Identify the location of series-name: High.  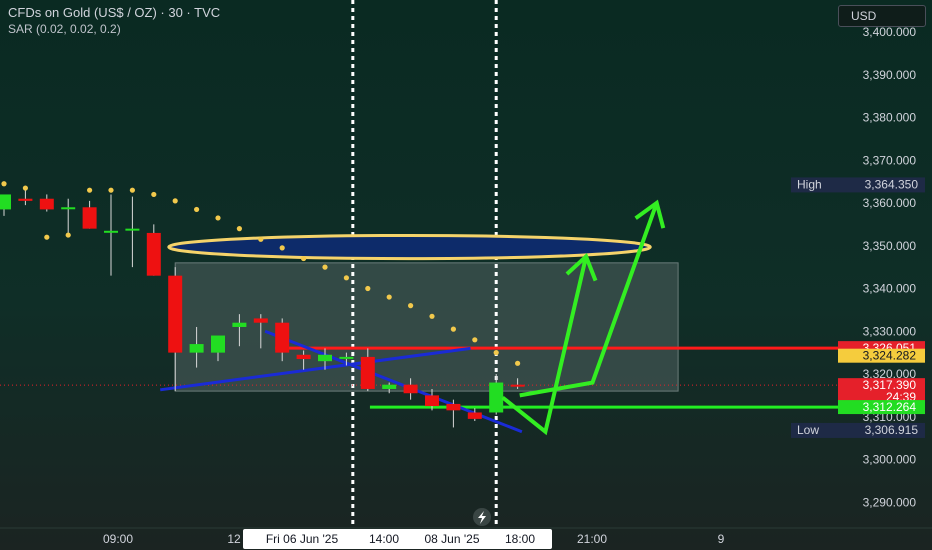
(809, 184).